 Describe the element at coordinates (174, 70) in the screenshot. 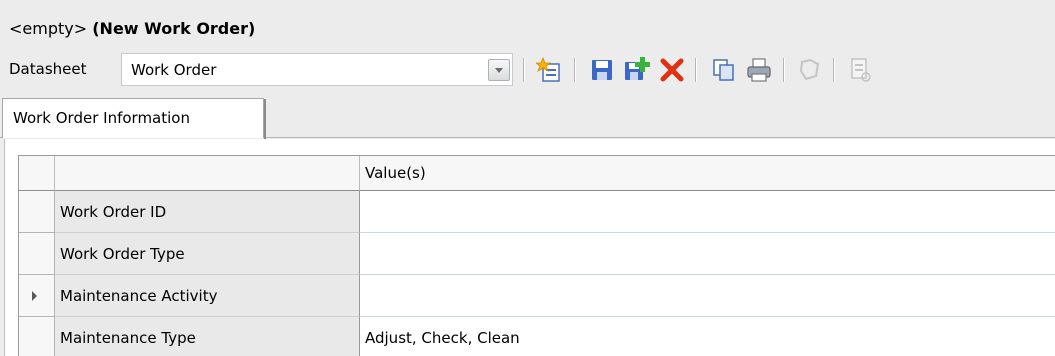

I see `datasheet-value: Work Order` at that location.